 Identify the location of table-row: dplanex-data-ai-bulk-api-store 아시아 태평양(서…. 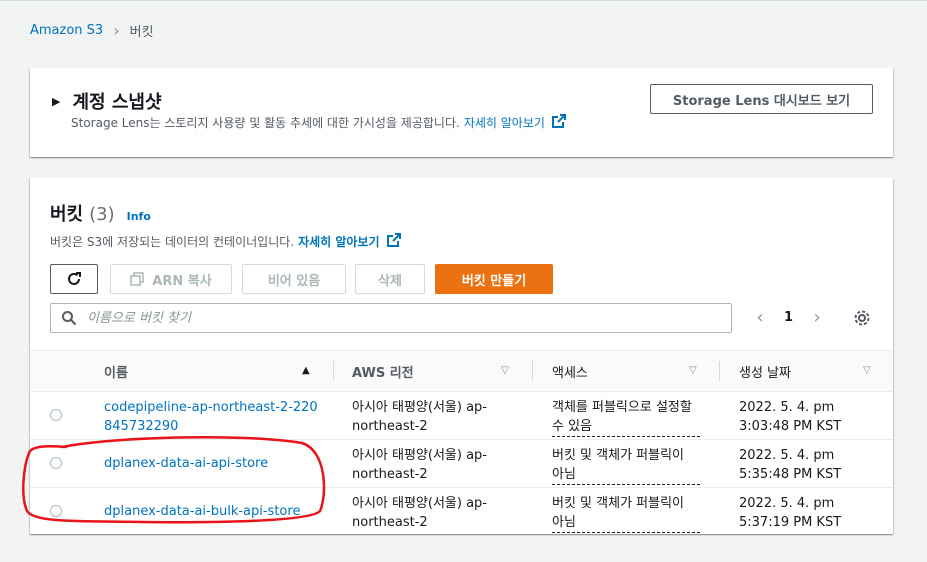
(461, 511).